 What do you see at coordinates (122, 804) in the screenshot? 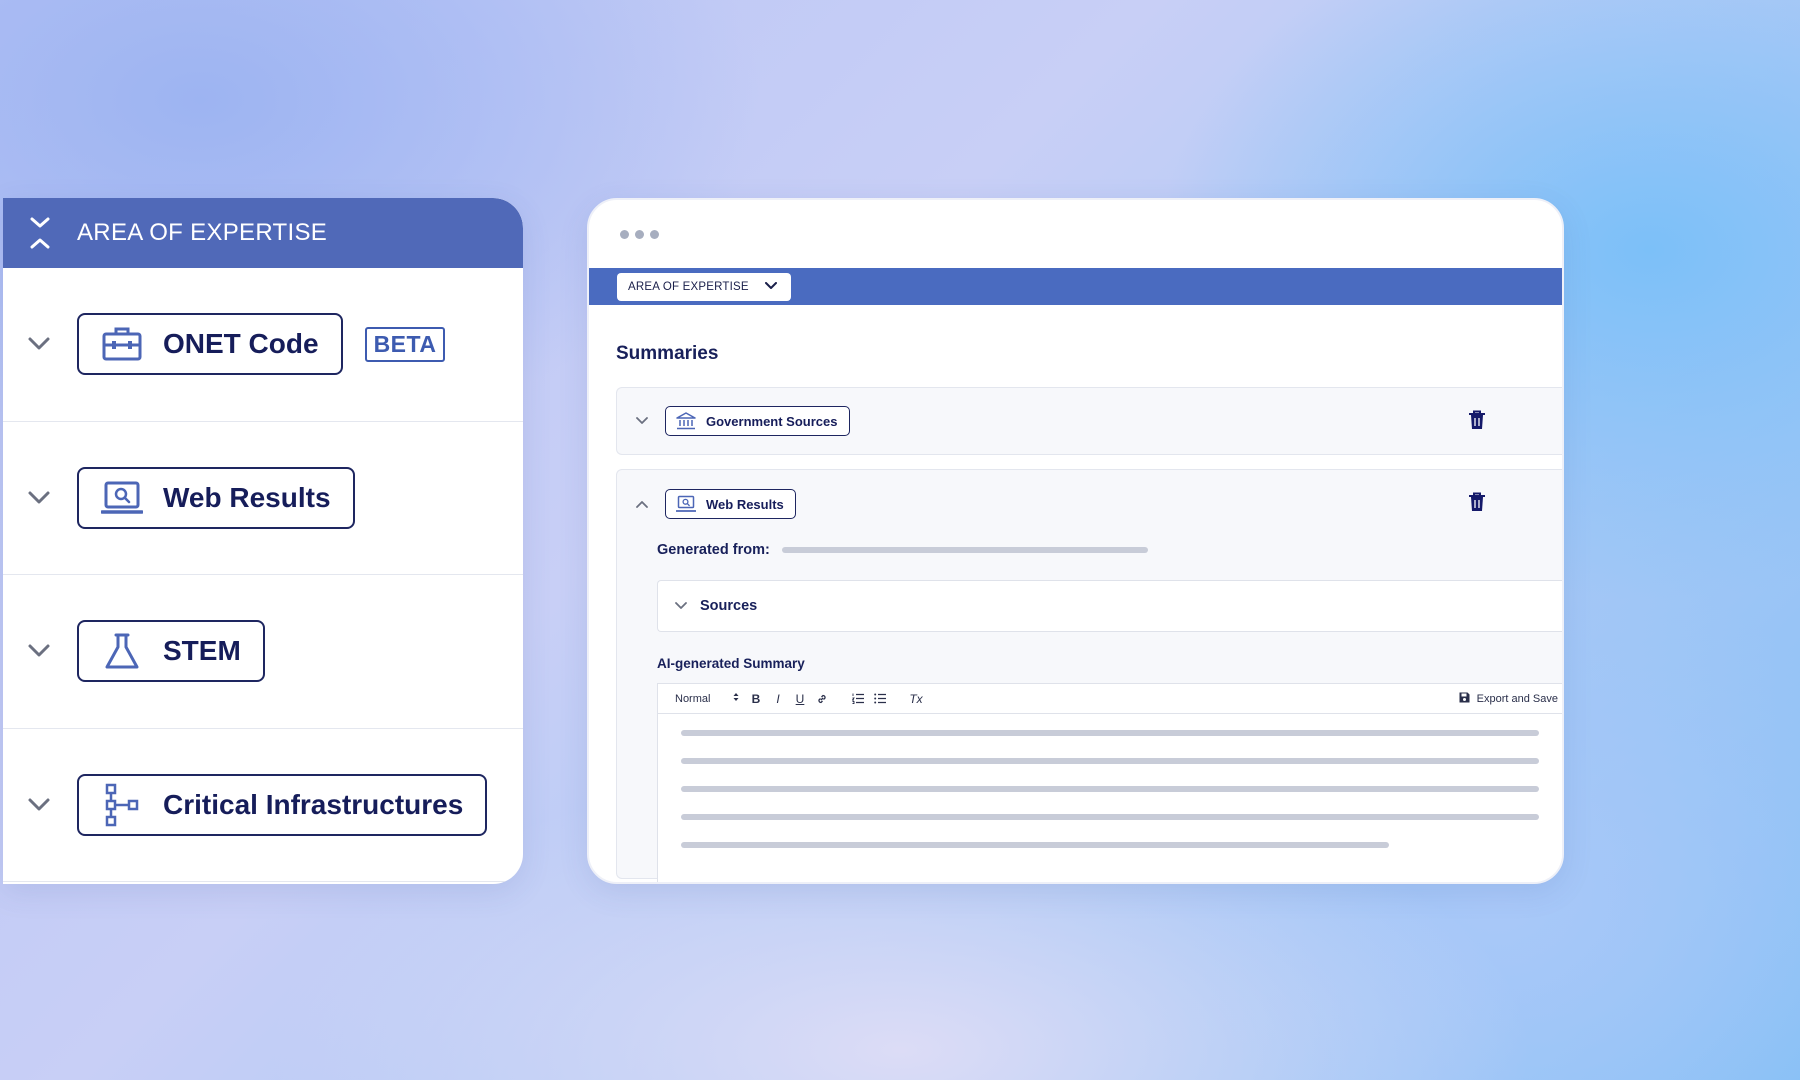
I see `hierarchy-icon` at bounding box center [122, 804].